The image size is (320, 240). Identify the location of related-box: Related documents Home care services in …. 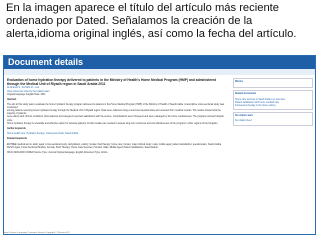
(273, 100).